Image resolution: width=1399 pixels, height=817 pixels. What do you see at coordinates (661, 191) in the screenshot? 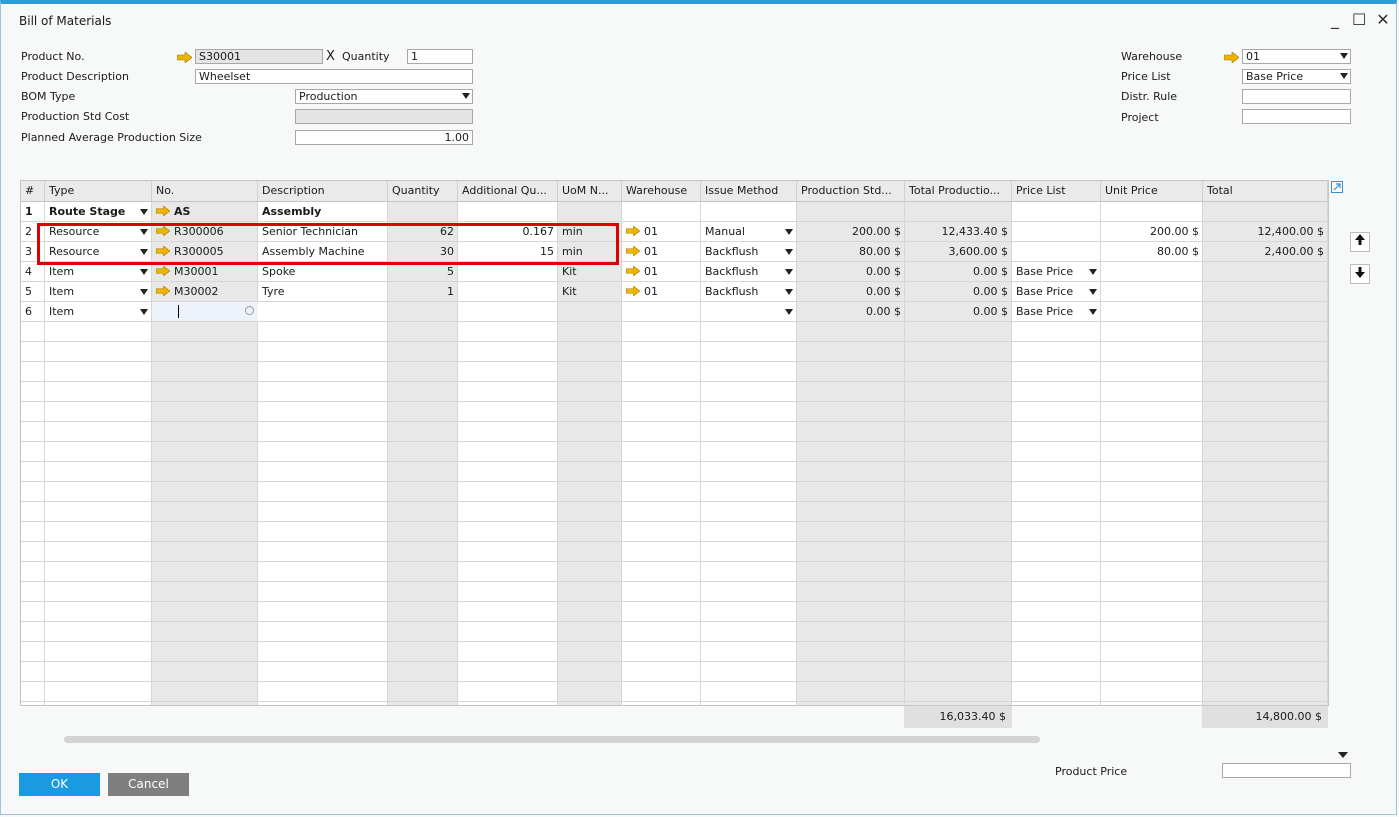
I see `column-header: Warehouse` at bounding box center [661, 191].